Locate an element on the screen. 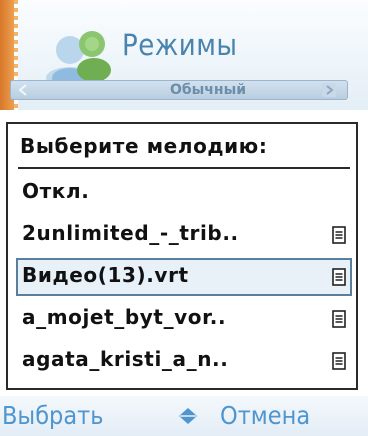  left-arrow-icon is located at coordinates (23, 90).